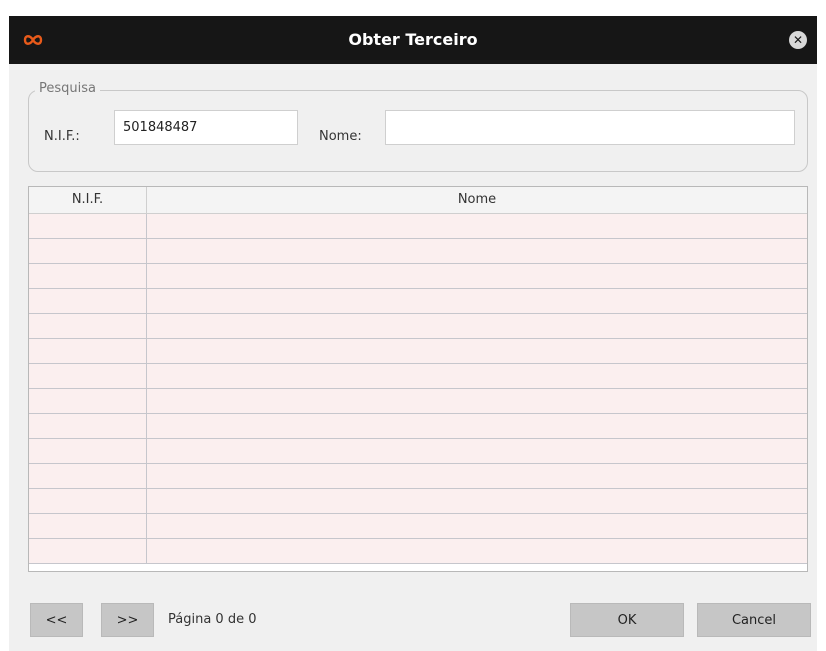  Describe the element at coordinates (62, 136) in the screenshot. I see `nif-label: N.I.F.:` at that location.